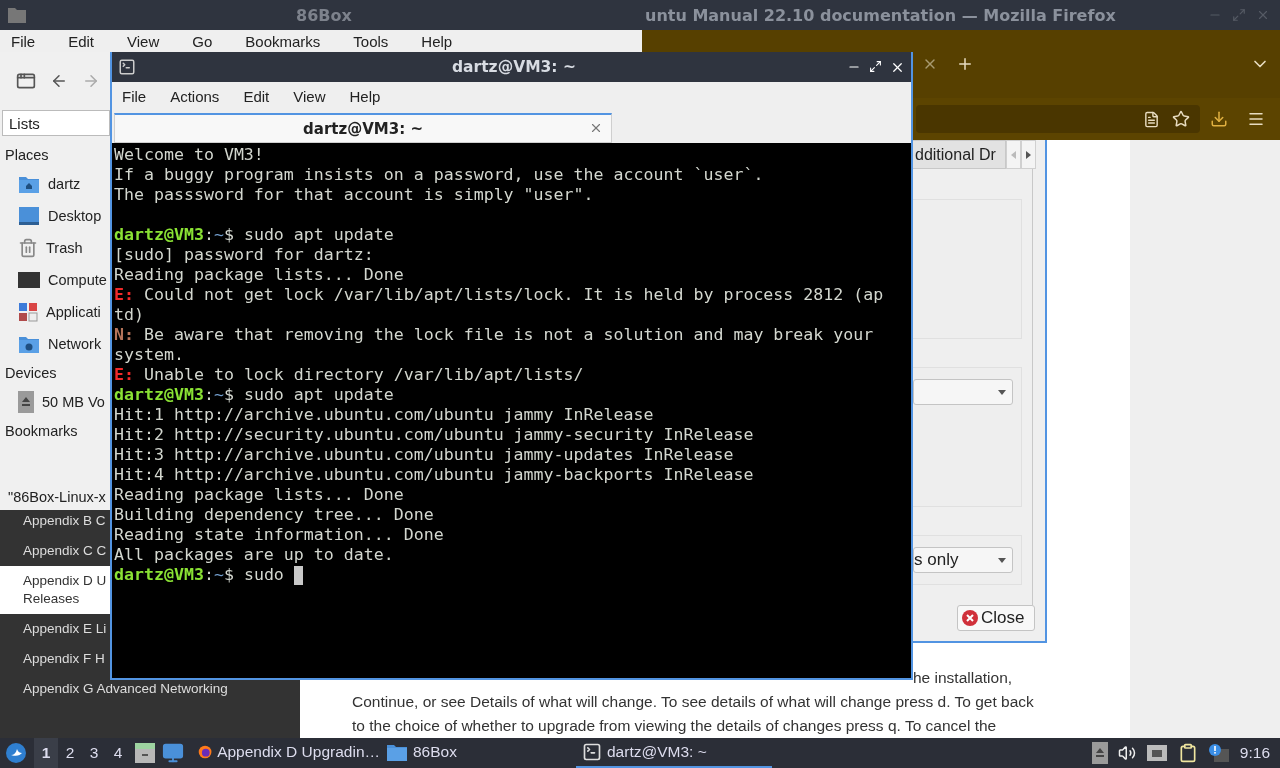  What do you see at coordinates (46, 753) in the screenshot?
I see `workspace-button: 1` at bounding box center [46, 753].